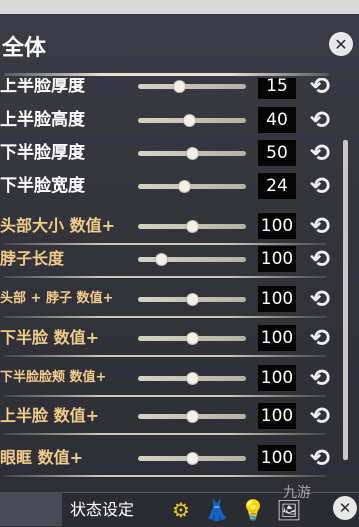 This screenshot has width=359, height=527. What do you see at coordinates (166, 74) in the screenshot?
I see `title-divider` at bounding box center [166, 74].